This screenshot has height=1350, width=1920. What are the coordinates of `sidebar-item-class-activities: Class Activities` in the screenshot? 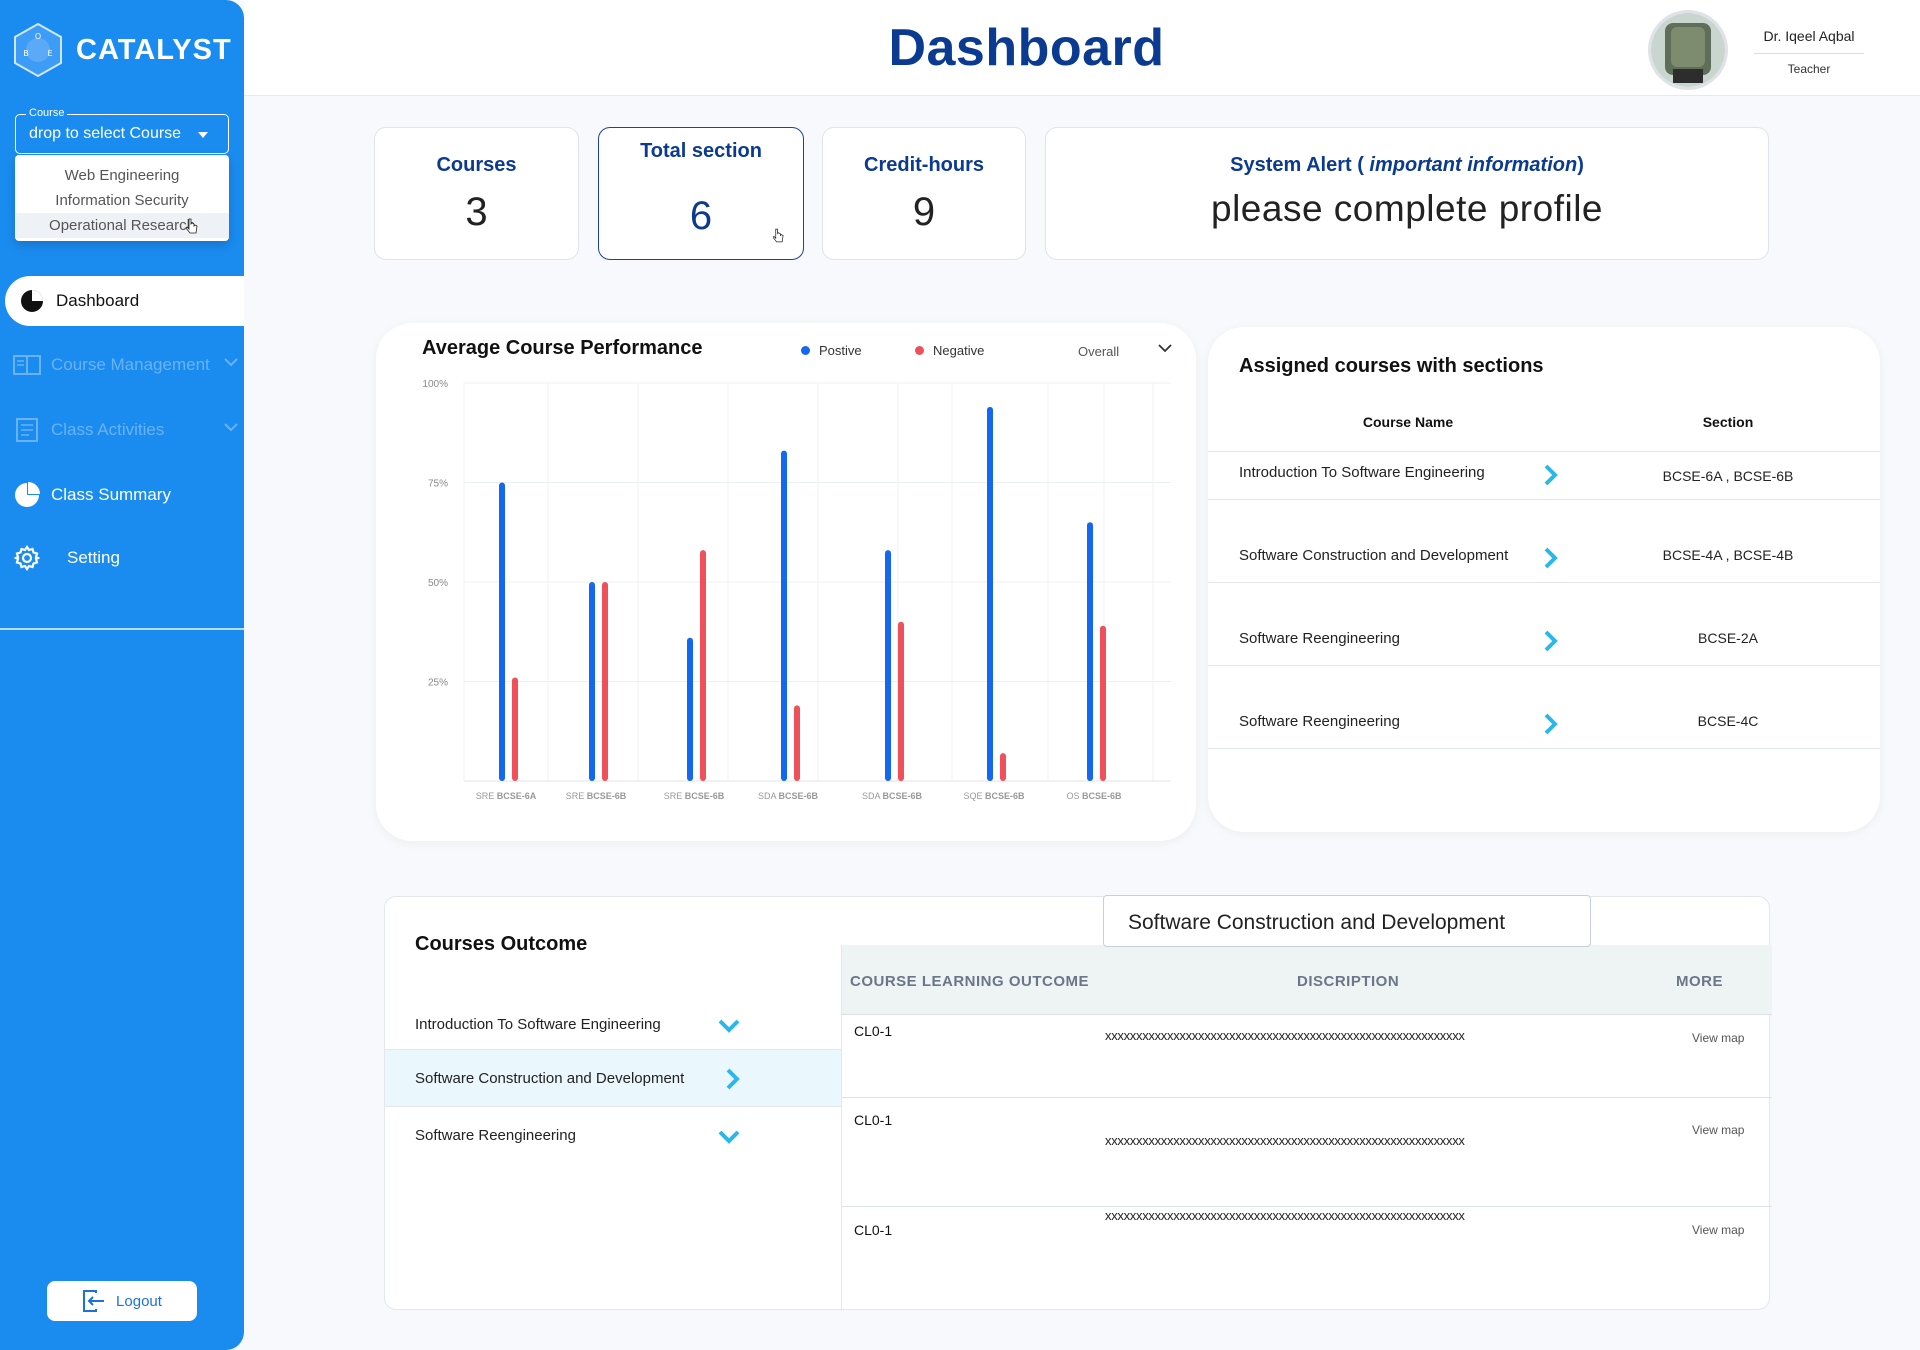 It's located at (122, 430).